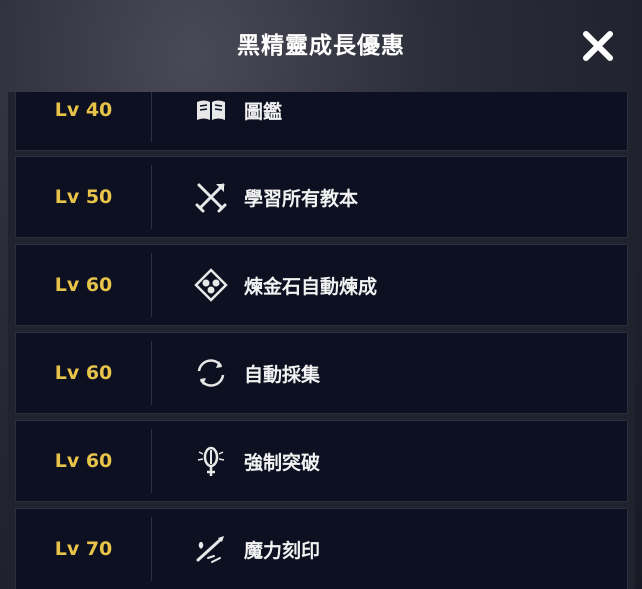 The image size is (642, 589). Describe the element at coordinates (83, 549) in the screenshot. I see `level-label: Lv 70` at that location.